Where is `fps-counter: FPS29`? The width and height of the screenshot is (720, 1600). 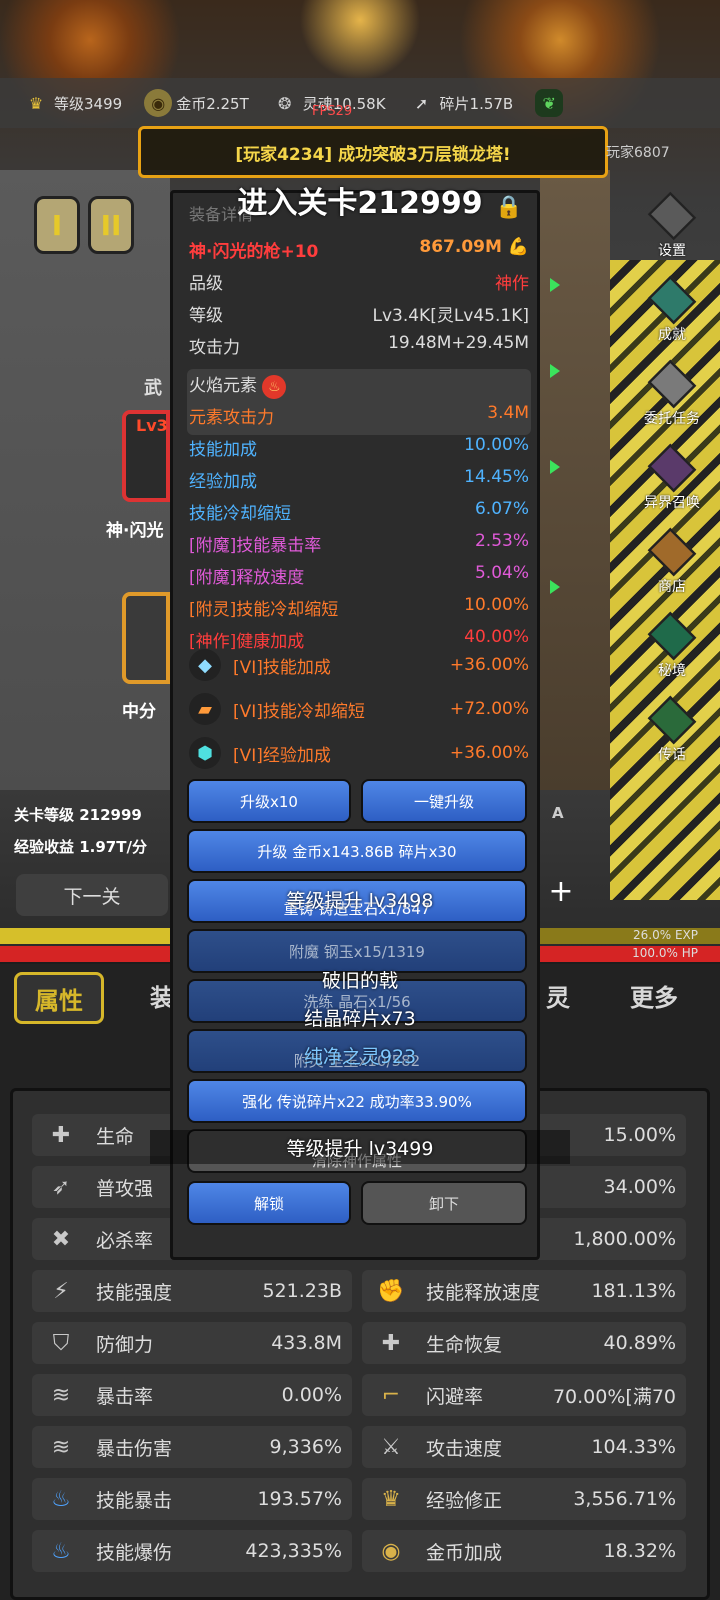 fps-counter: FPS29 is located at coordinates (332, 111).